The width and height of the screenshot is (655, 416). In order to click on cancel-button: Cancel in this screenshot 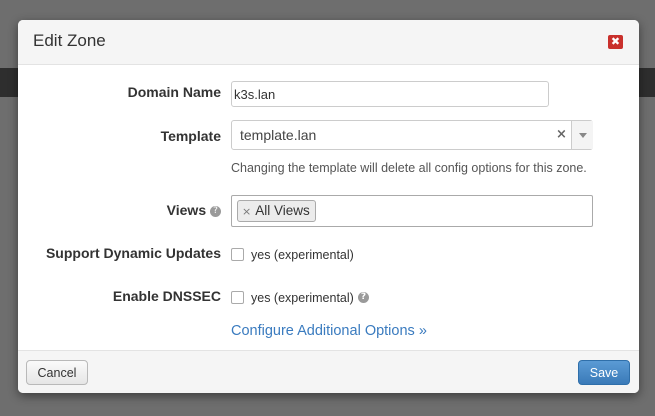, I will do `click(57, 372)`.